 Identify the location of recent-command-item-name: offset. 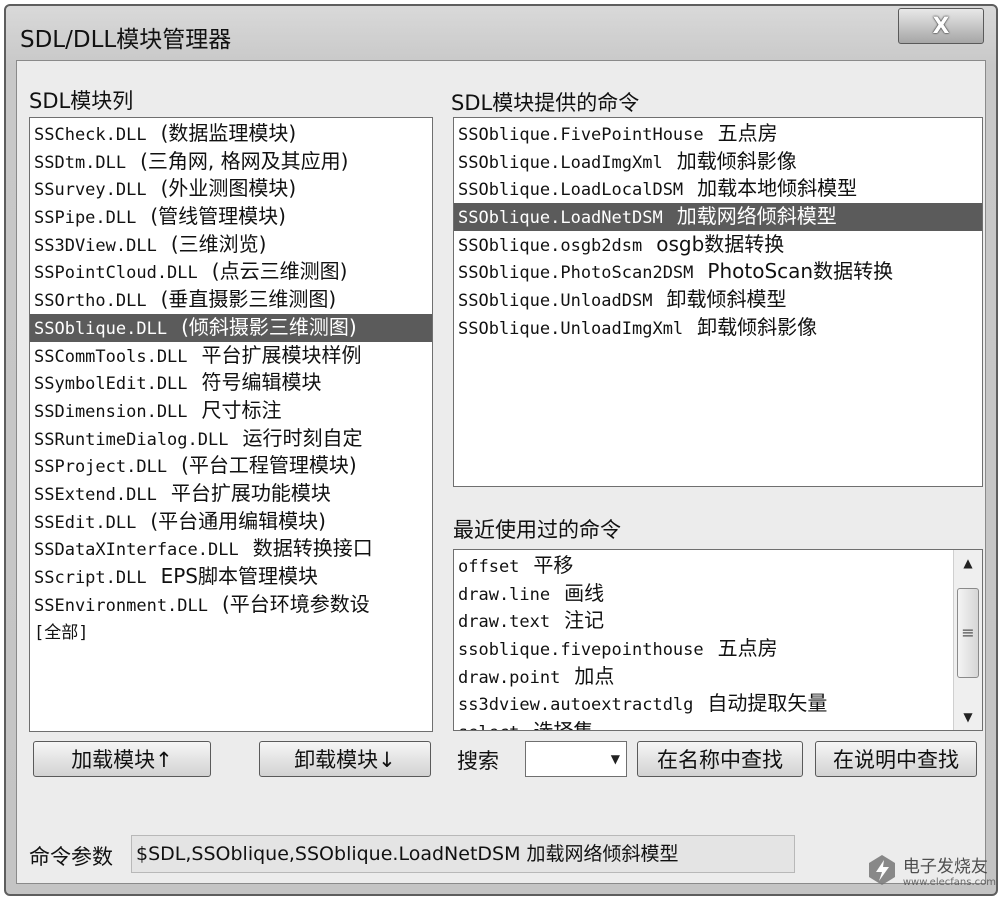
(489, 567).